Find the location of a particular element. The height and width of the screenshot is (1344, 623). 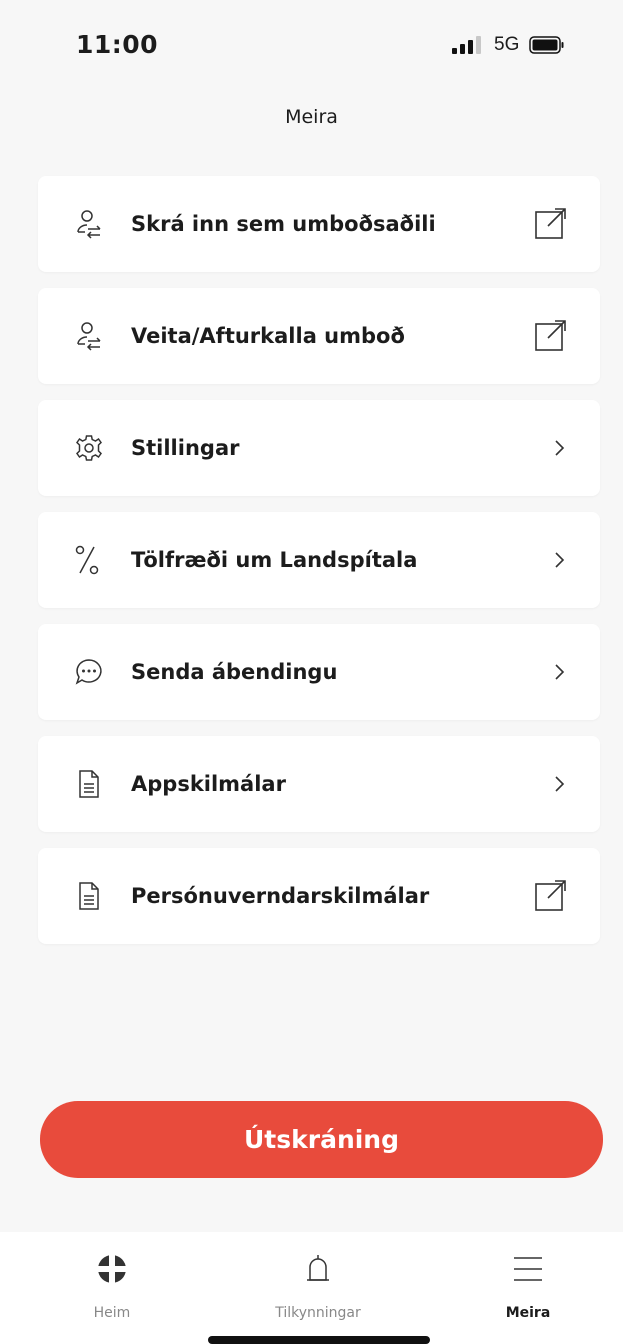

home-cross-icon is located at coordinates (112, 1269).